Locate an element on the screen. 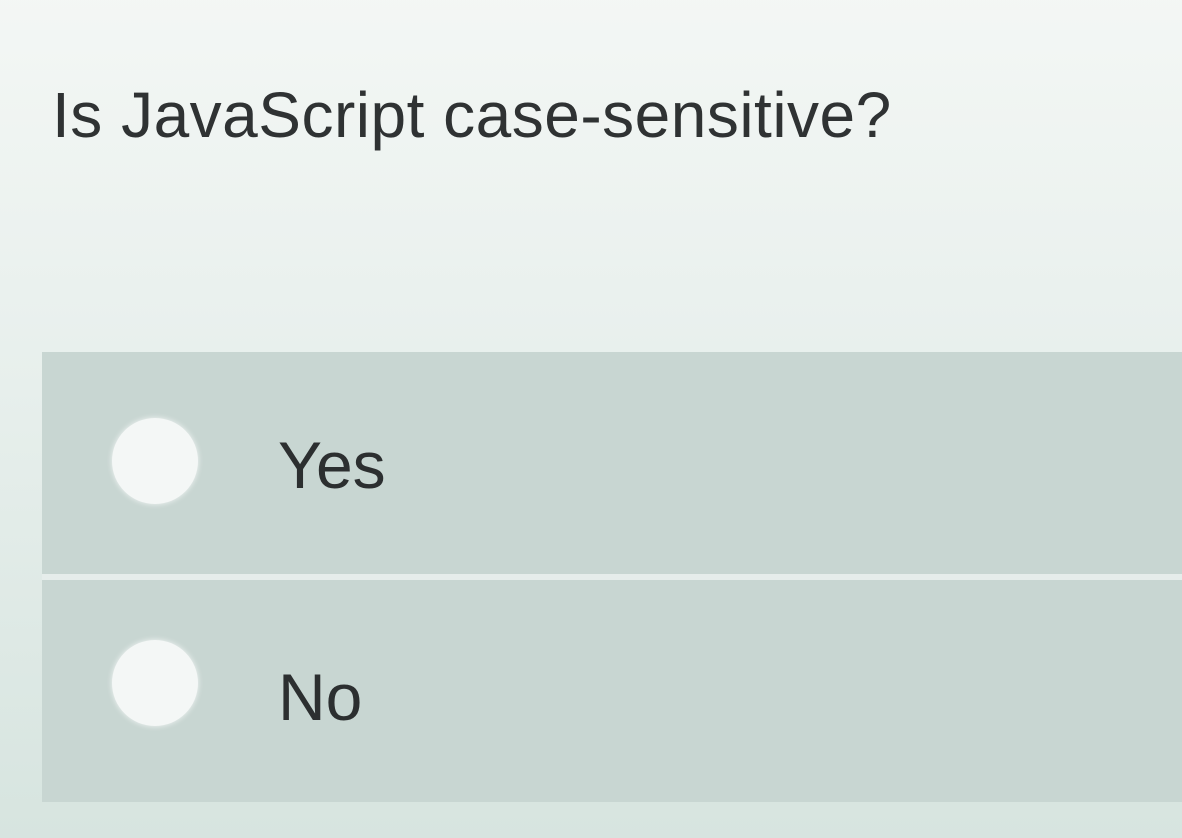 The image size is (1182, 838). radio-button-no is located at coordinates (155, 683).